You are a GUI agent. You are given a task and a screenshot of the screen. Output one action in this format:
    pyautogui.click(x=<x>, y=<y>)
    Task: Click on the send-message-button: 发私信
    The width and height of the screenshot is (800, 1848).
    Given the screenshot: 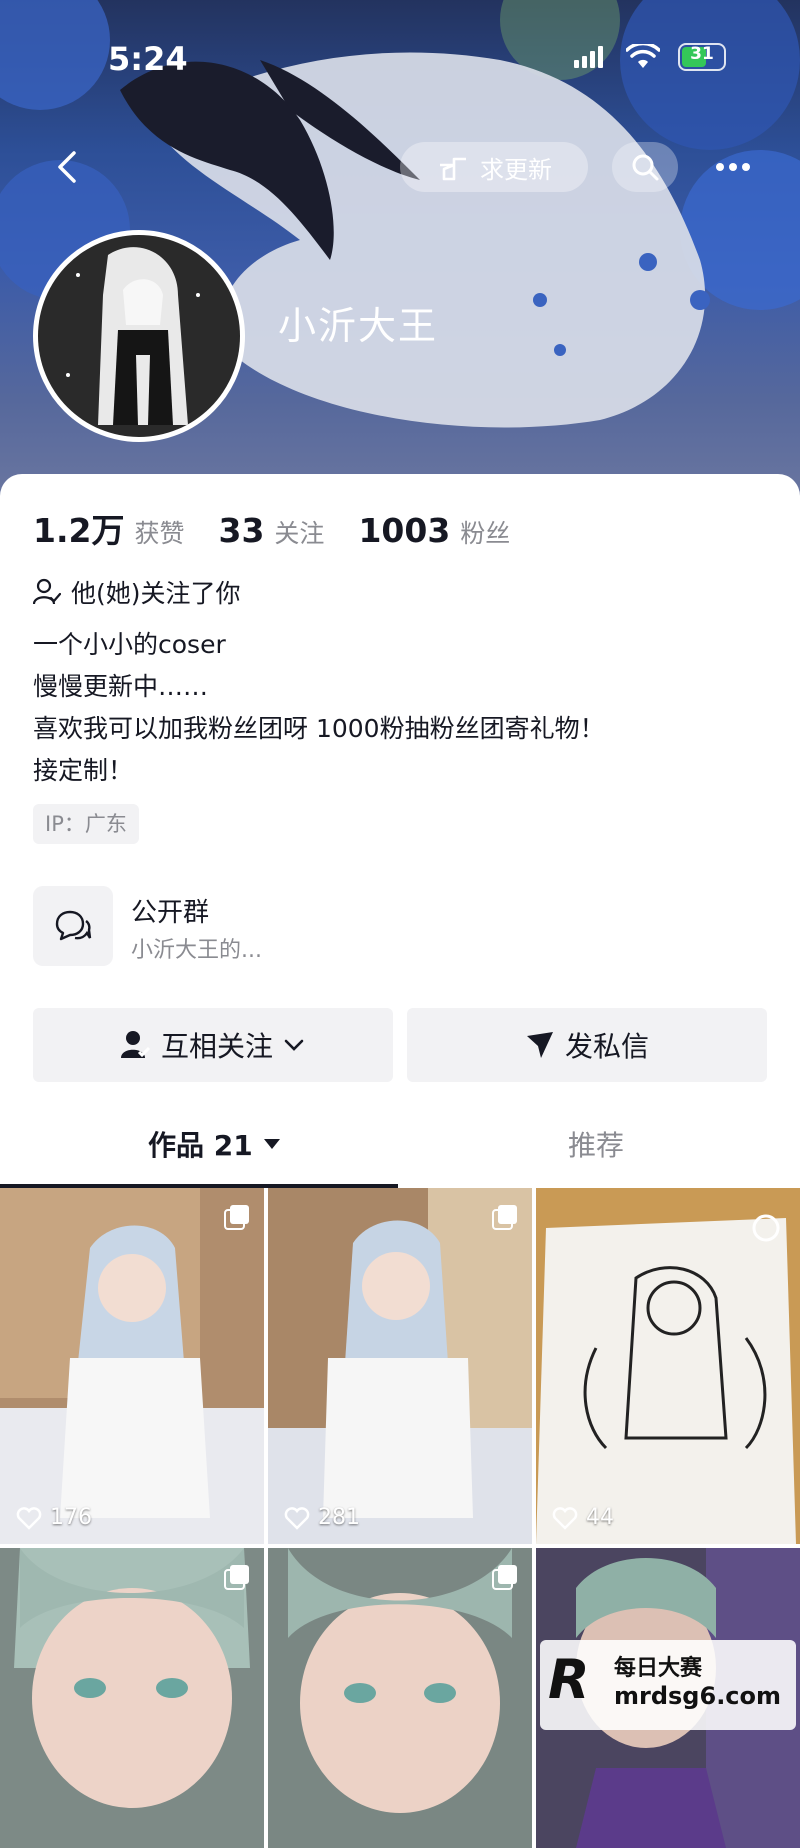 What is the action you would take?
    pyautogui.click(x=587, y=1045)
    